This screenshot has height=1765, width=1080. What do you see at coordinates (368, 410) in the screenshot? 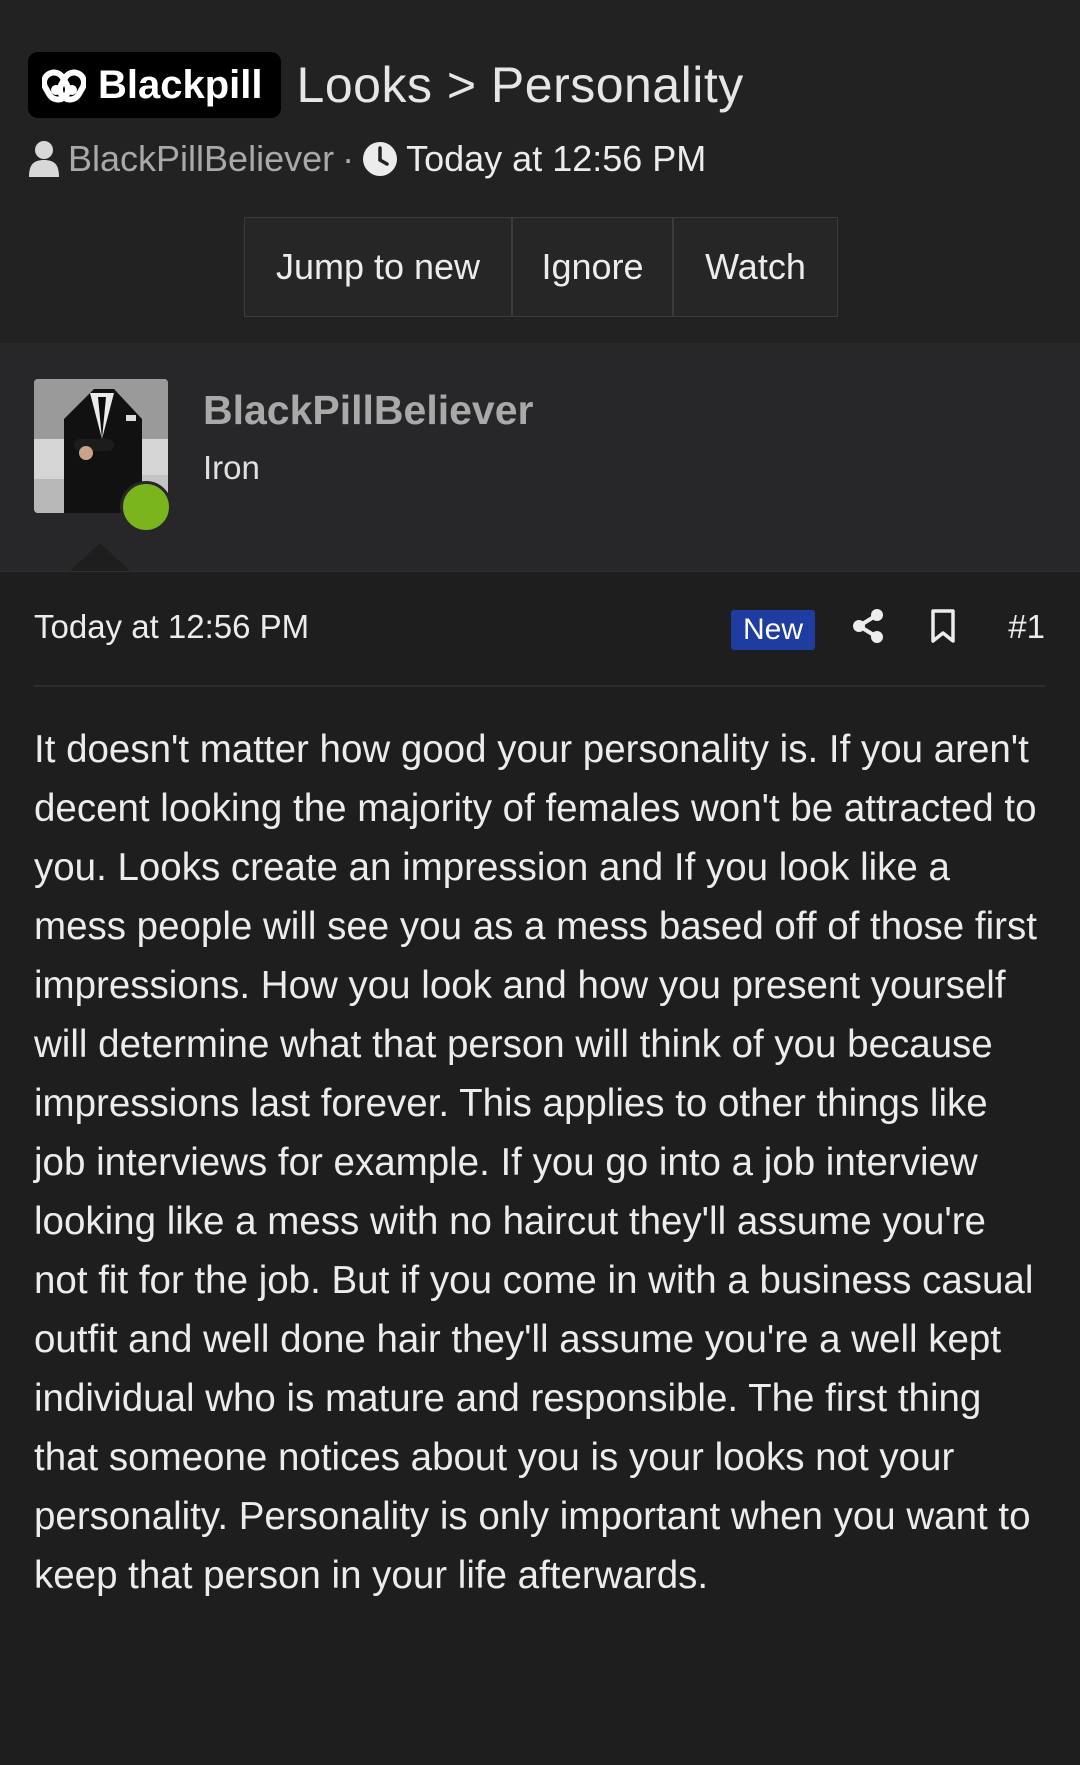
I see `post-username: BlackPillBeliever` at bounding box center [368, 410].